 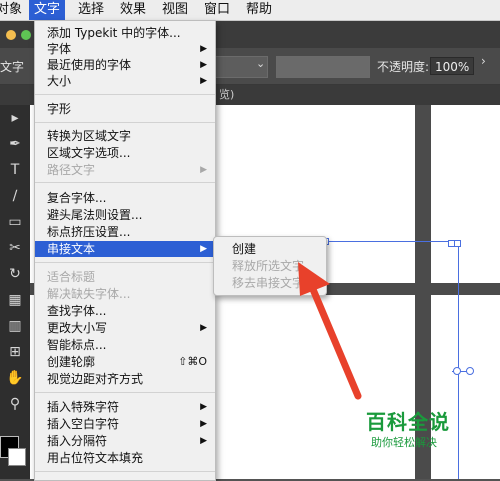 What do you see at coordinates (404, 442) in the screenshot?
I see `watermark-subtitle: 助你轻松解决` at bounding box center [404, 442].